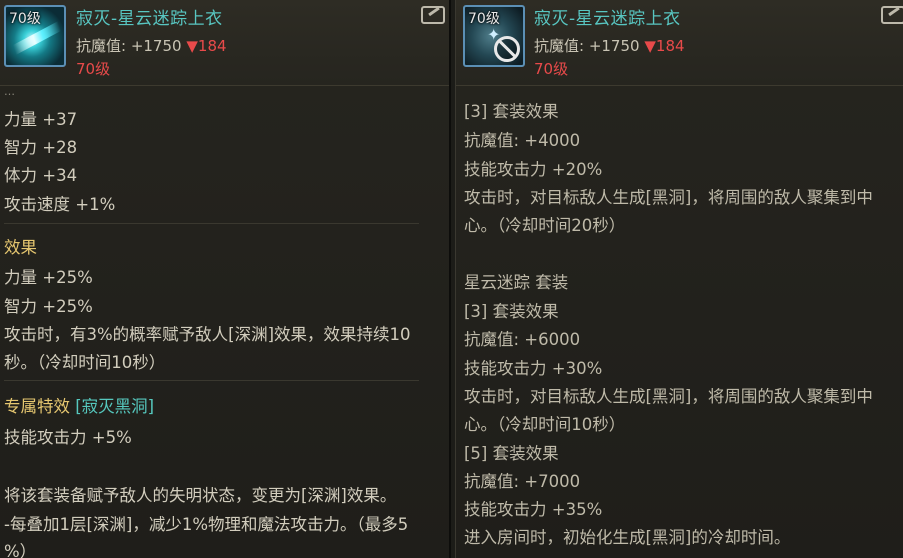 This screenshot has width=903, height=558. What do you see at coordinates (35, 36) in the screenshot?
I see `item-icon: 70级` at bounding box center [35, 36].